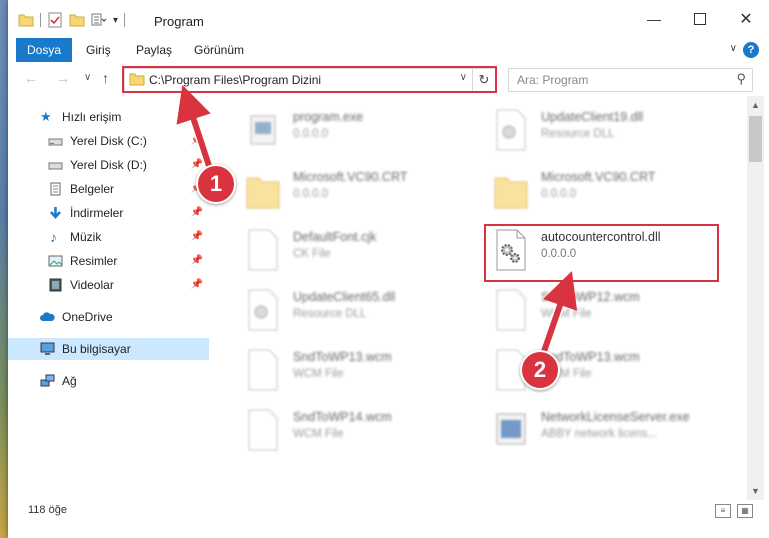  Describe the element at coordinates (343, 248) in the screenshot. I see `file-item: DefaultFont.cjk CK File` at that location.